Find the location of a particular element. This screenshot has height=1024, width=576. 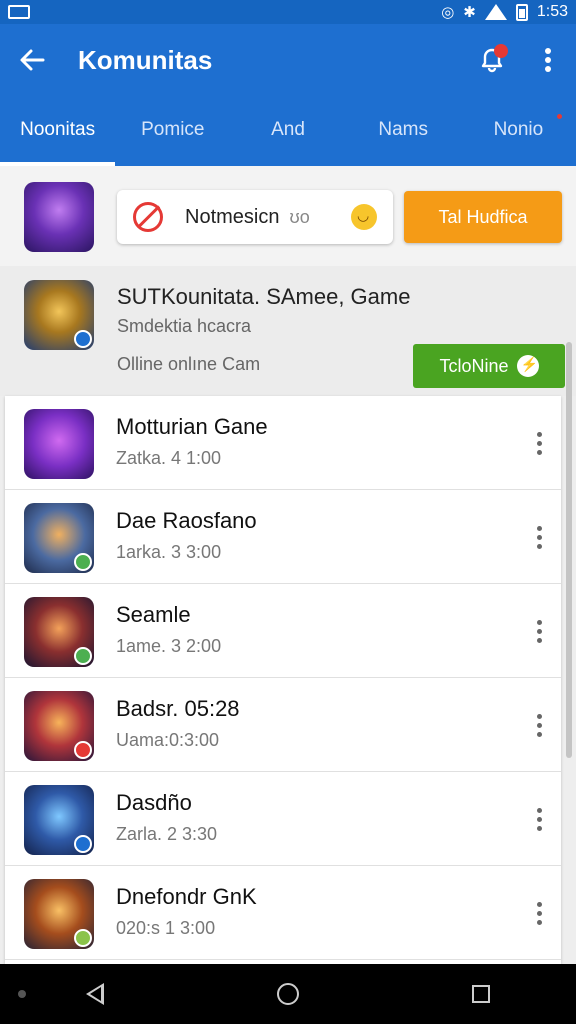

list-item: Dnefondr GnK 020:s 1 3:00 is located at coordinates (283, 913).